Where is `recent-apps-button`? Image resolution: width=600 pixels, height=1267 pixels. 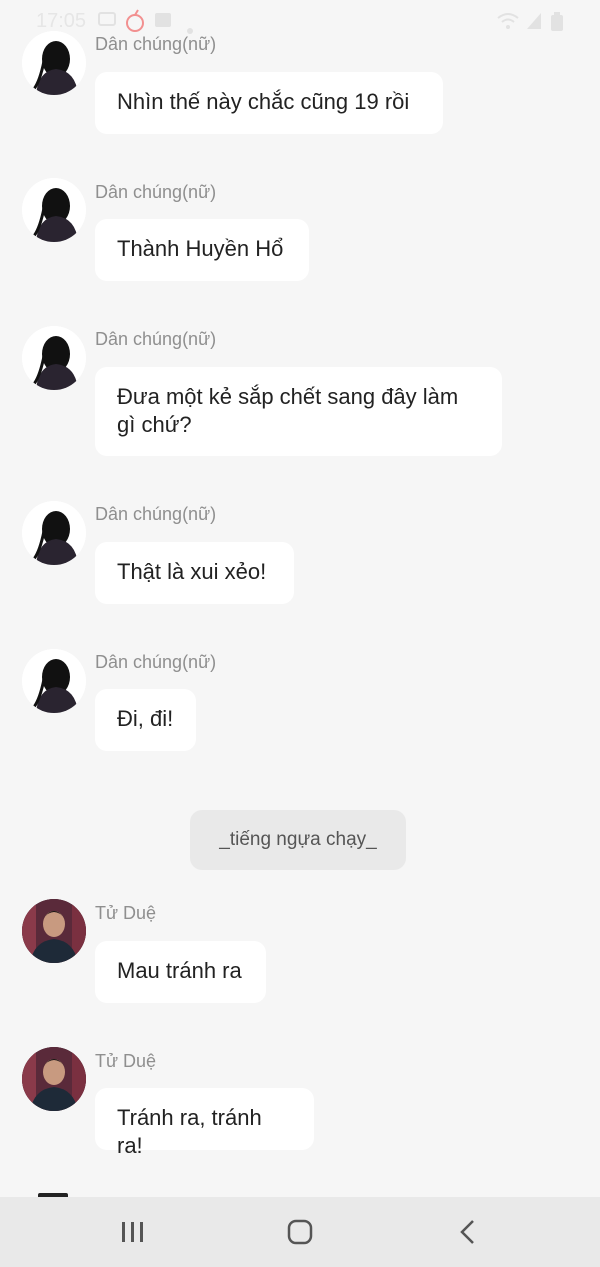 recent-apps-button is located at coordinates (133, 1232).